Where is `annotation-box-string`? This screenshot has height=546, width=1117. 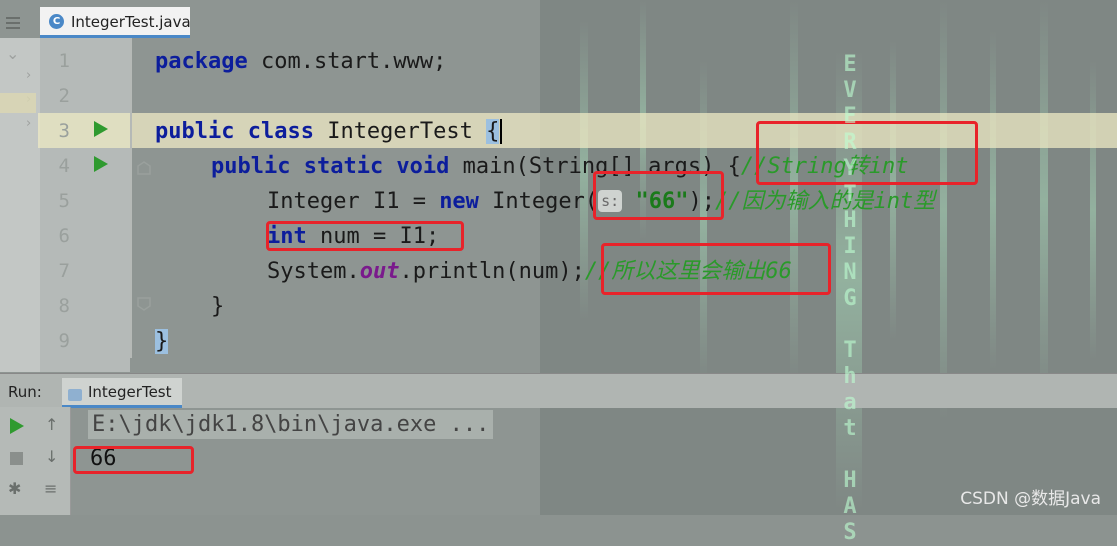
annotation-box-string is located at coordinates (658, 195).